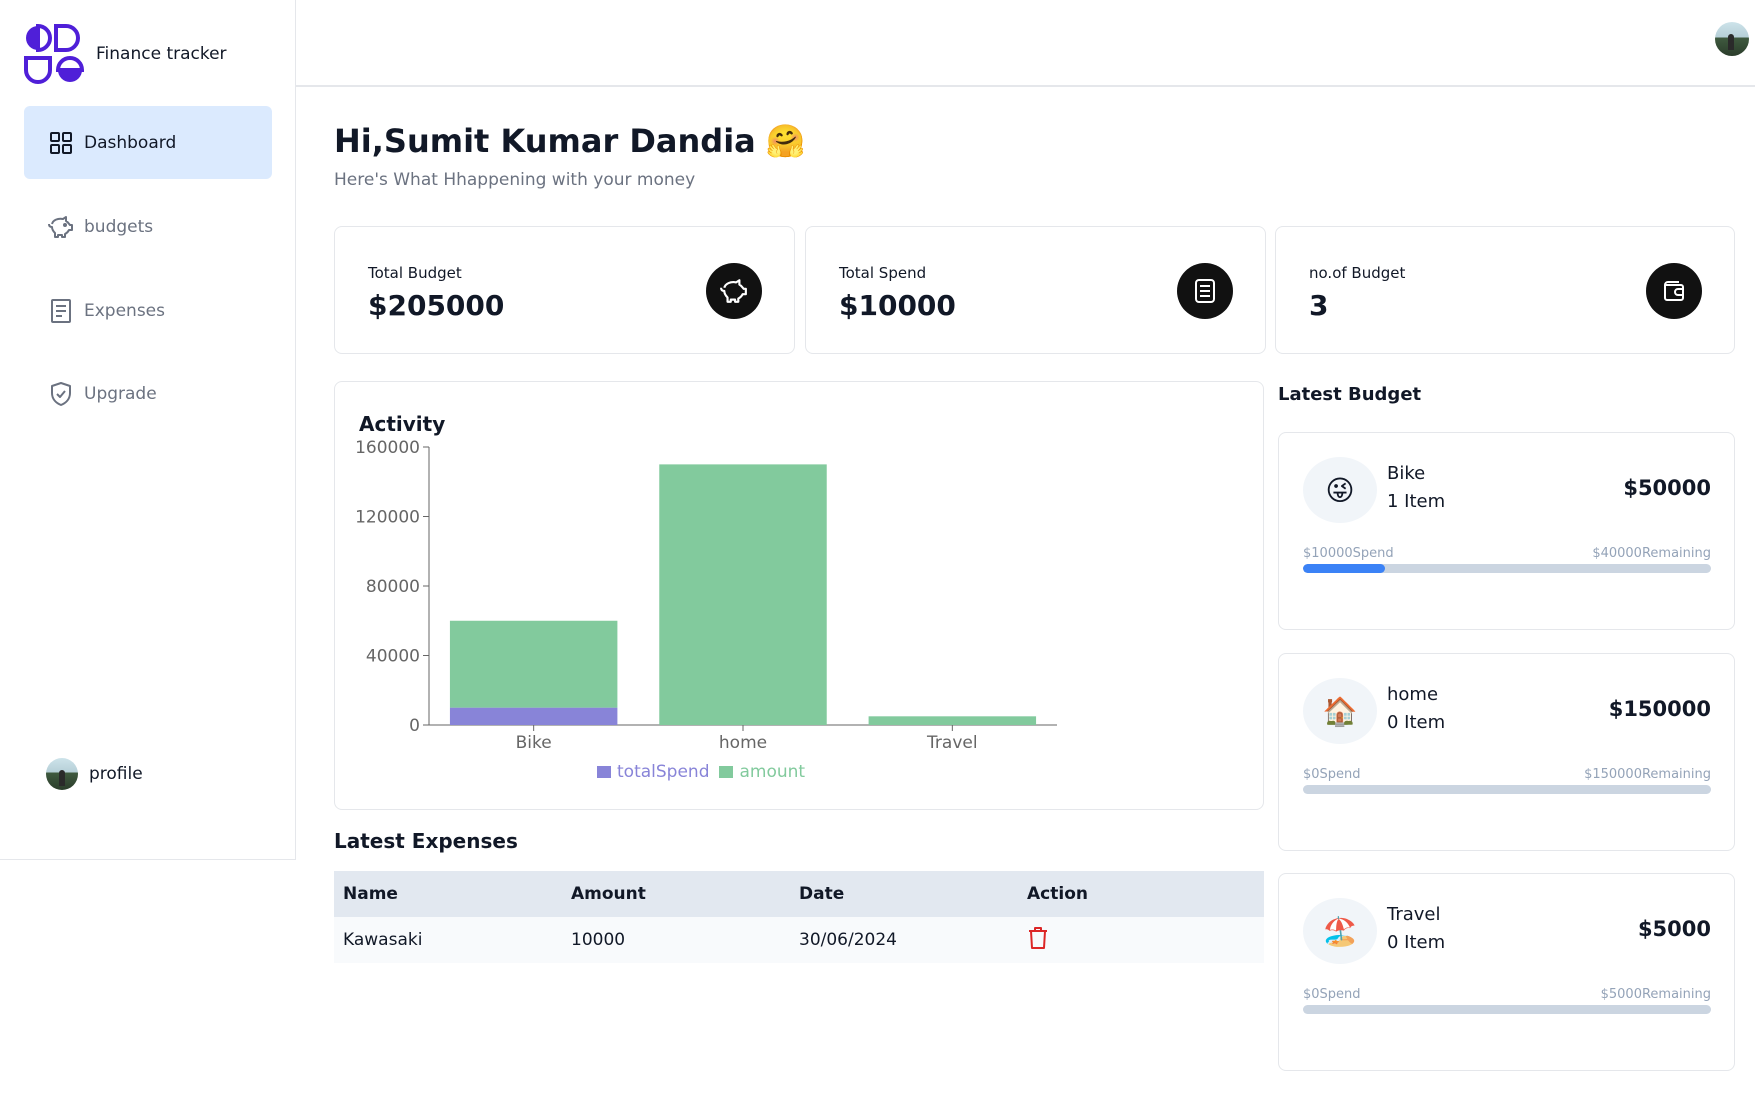 The width and height of the screenshot is (1755, 1108). What do you see at coordinates (904, 894) in the screenshot?
I see `column-header-date: Date` at bounding box center [904, 894].